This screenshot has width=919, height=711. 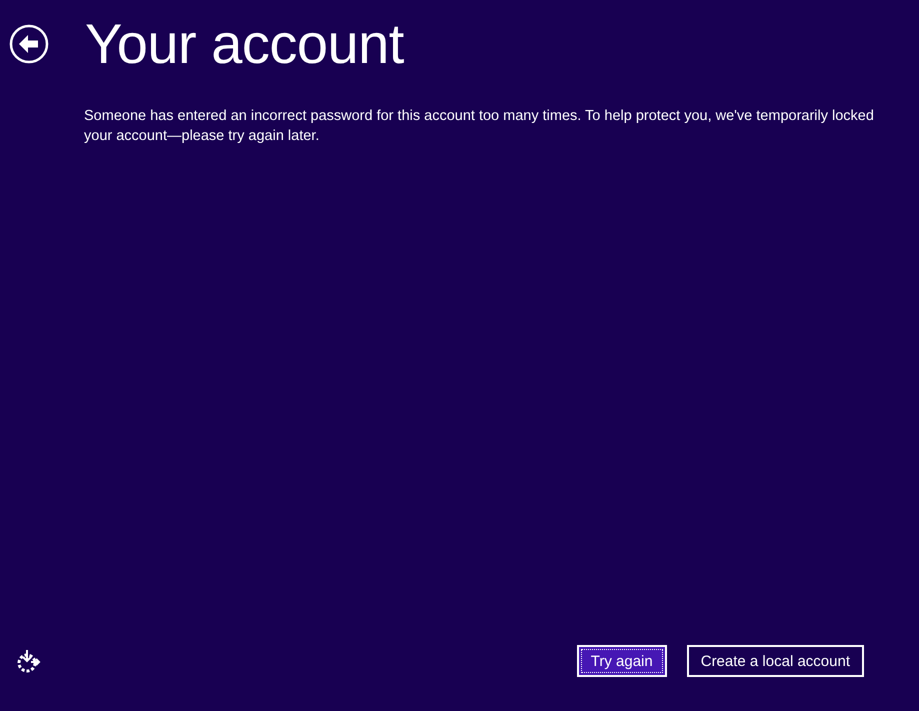 I want to click on lock-message: Someone has entered an incorrect password for this account too many times. To help protect you, we've temporarily locked your account—please try again later., so click(x=479, y=126).